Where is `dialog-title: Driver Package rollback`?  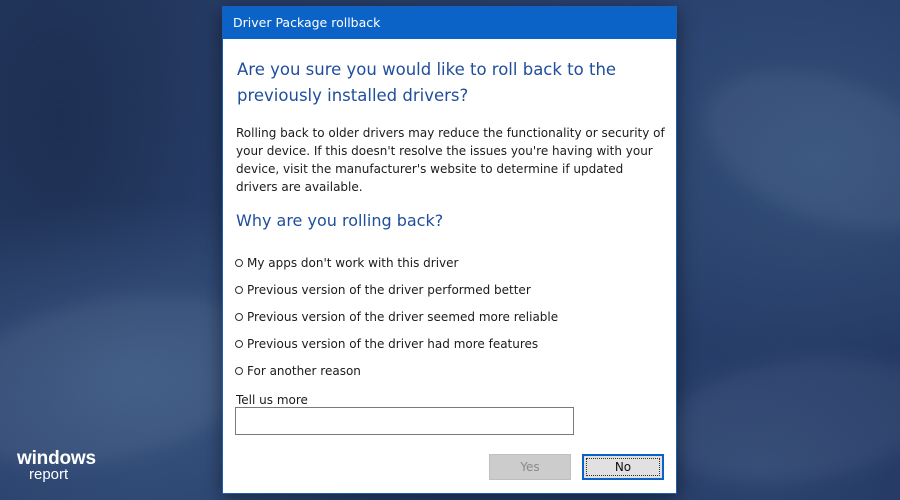 dialog-title: Driver Package rollback is located at coordinates (307, 22).